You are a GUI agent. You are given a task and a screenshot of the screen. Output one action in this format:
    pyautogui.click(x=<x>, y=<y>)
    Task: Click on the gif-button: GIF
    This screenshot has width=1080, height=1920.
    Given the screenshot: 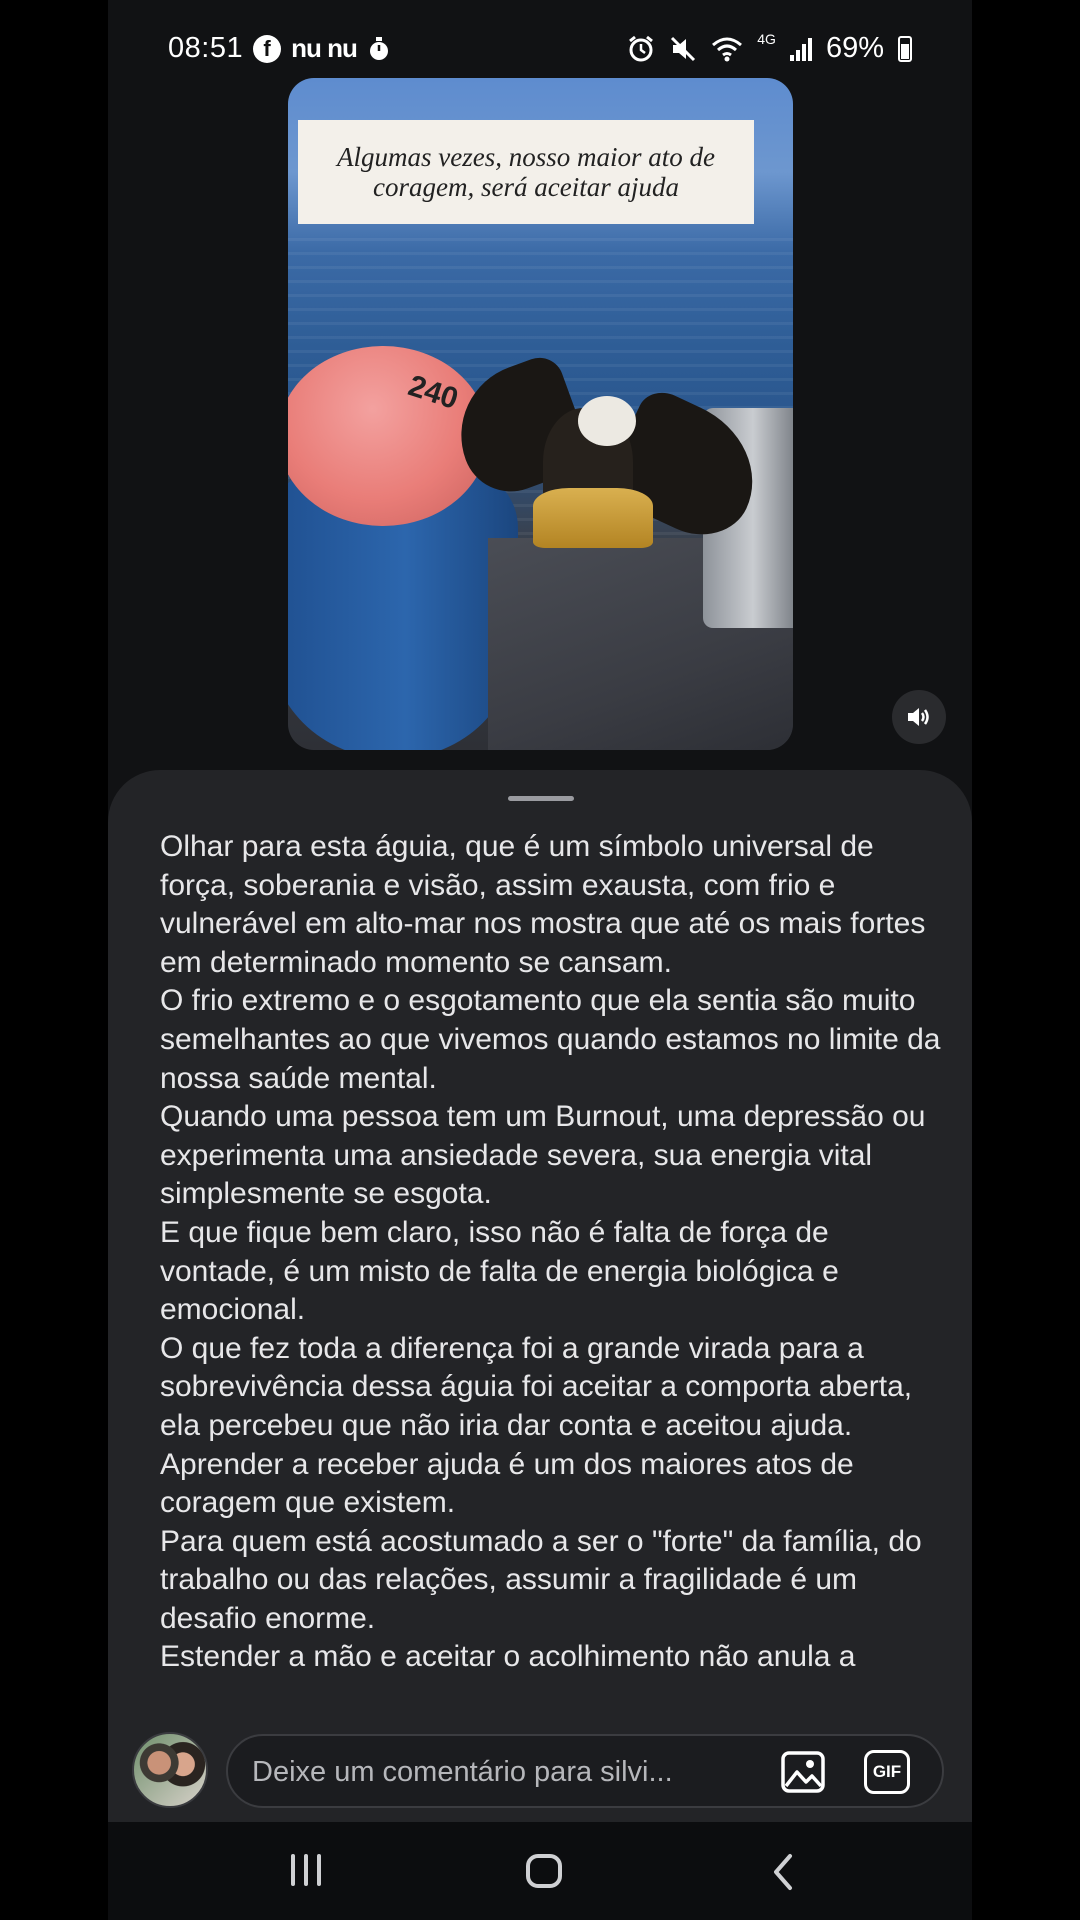 What is the action you would take?
    pyautogui.click(x=887, y=1772)
    